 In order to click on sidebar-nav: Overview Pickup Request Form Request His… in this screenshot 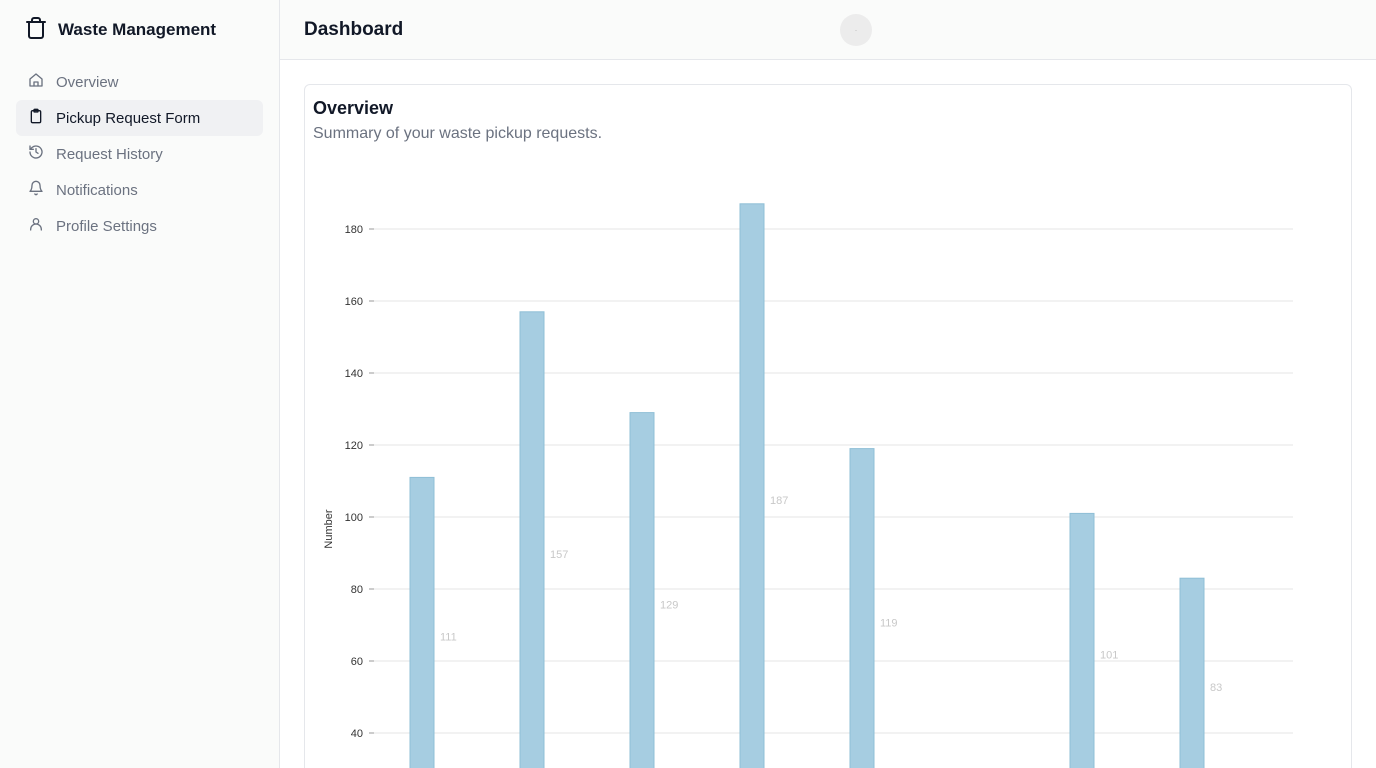, I will do `click(139, 154)`.